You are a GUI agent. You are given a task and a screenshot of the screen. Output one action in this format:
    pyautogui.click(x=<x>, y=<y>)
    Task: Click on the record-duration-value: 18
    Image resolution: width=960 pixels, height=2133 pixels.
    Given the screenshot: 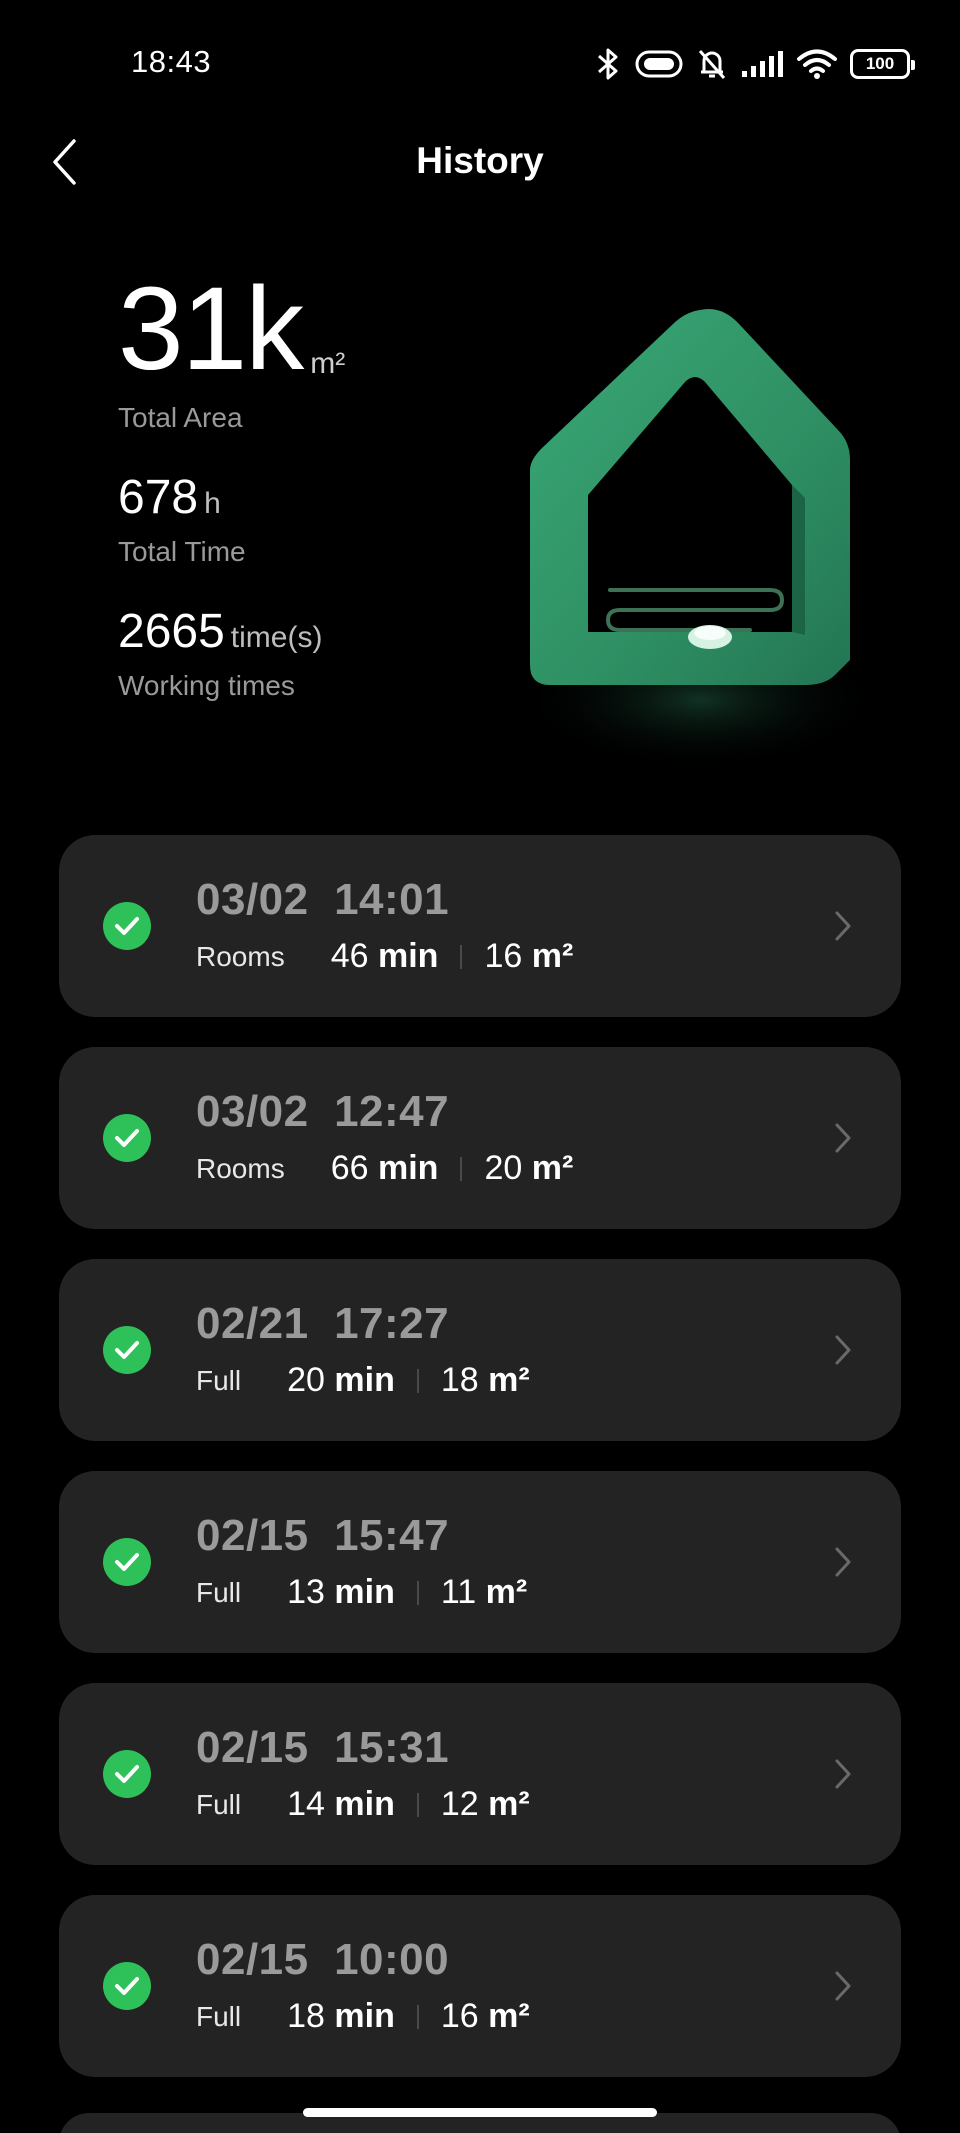 What is the action you would take?
    pyautogui.click(x=306, y=2016)
    